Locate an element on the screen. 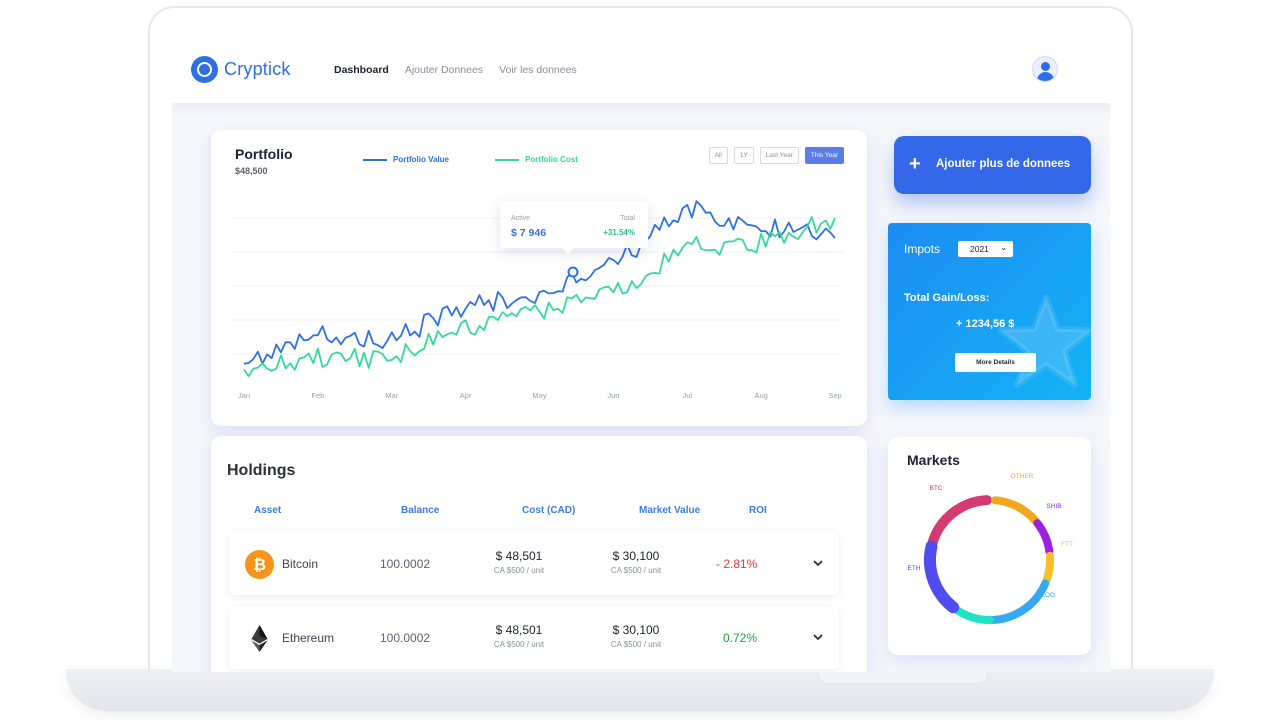  column-header-balance: Balance is located at coordinates (420, 510).